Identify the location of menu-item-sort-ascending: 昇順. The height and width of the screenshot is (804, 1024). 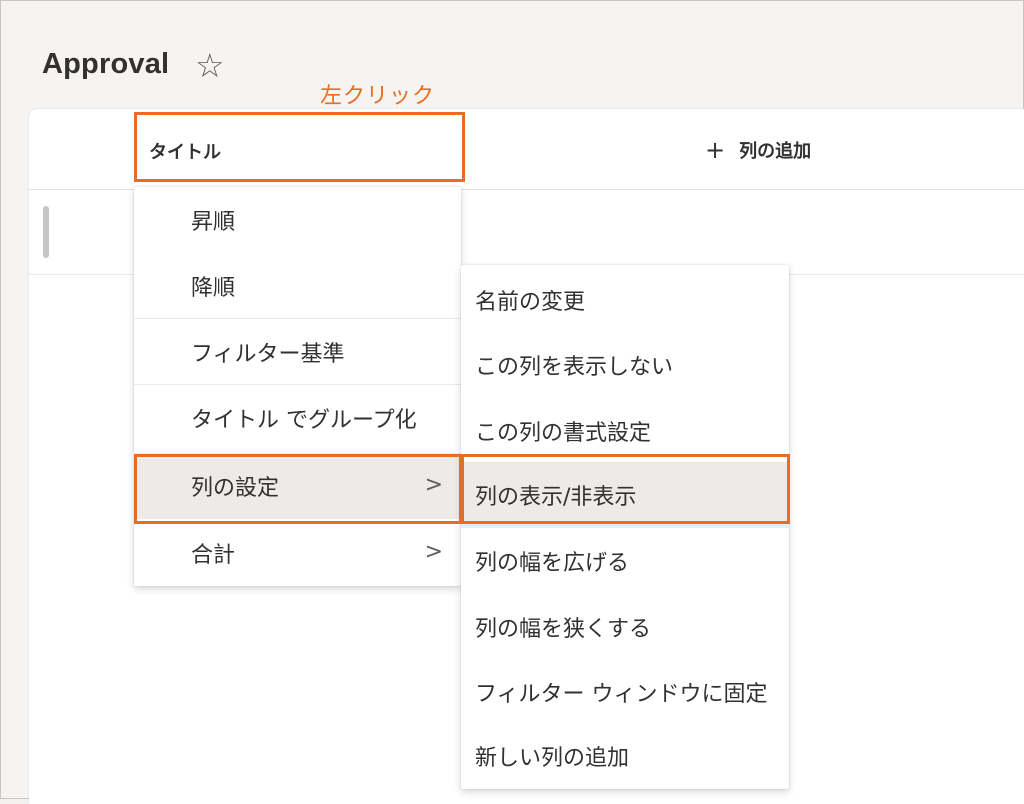
(297, 220).